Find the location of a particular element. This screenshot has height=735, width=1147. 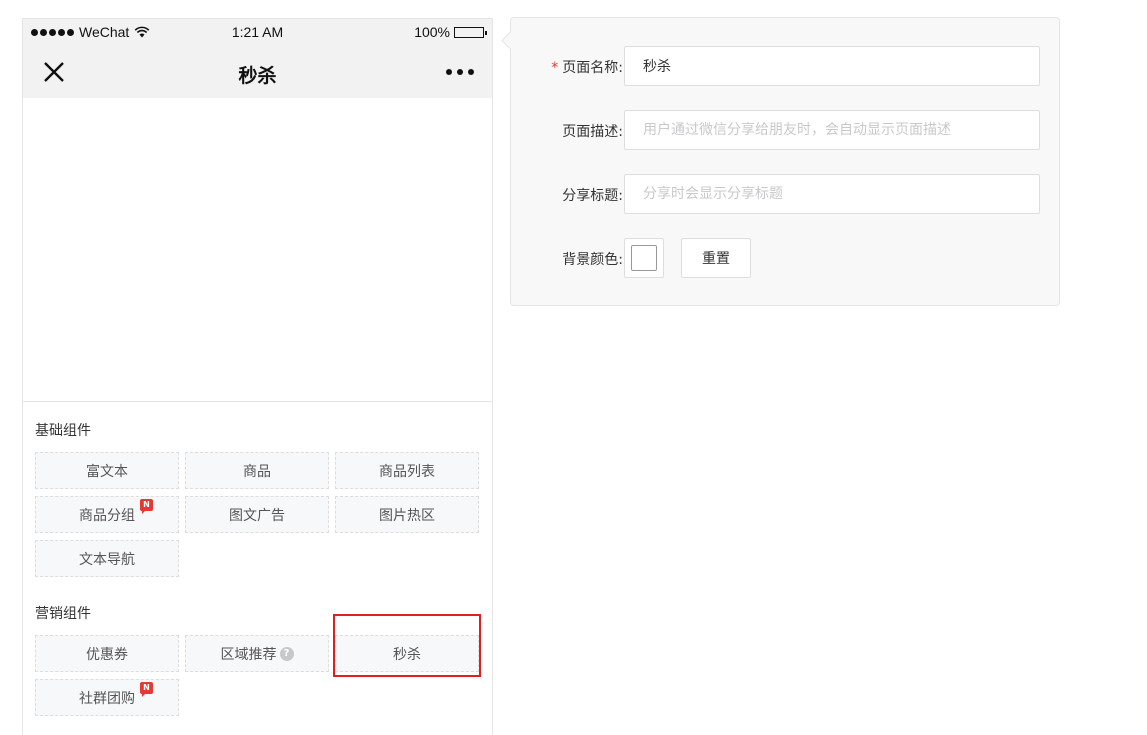

page-desc-row: 页面描述: is located at coordinates (785, 130).